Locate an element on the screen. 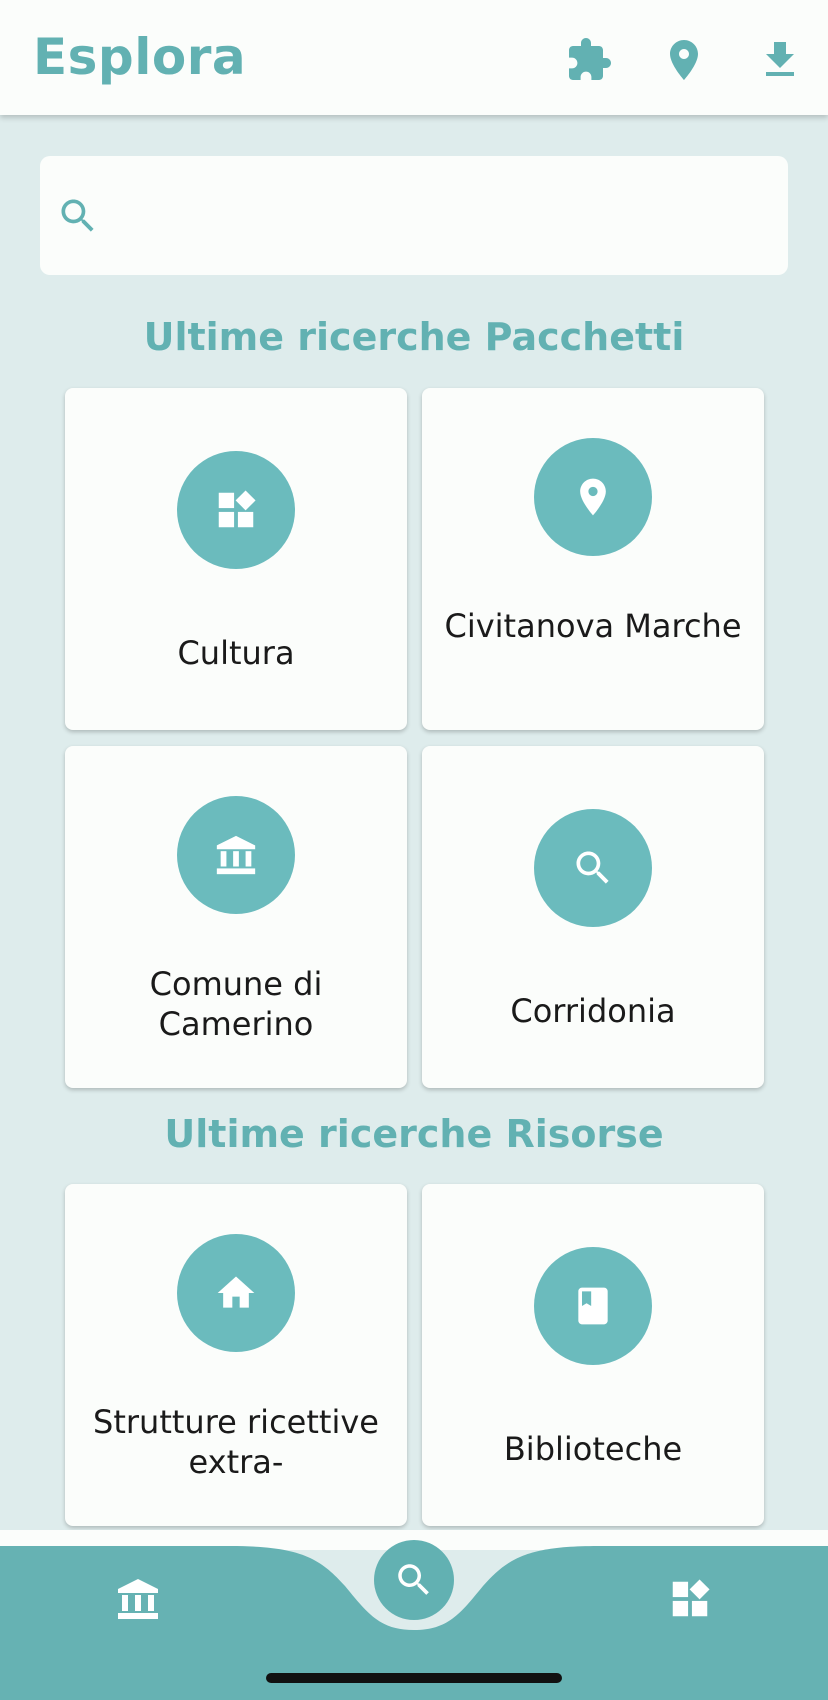 The image size is (828, 1700). card-label: Cultura is located at coordinates (236, 653).